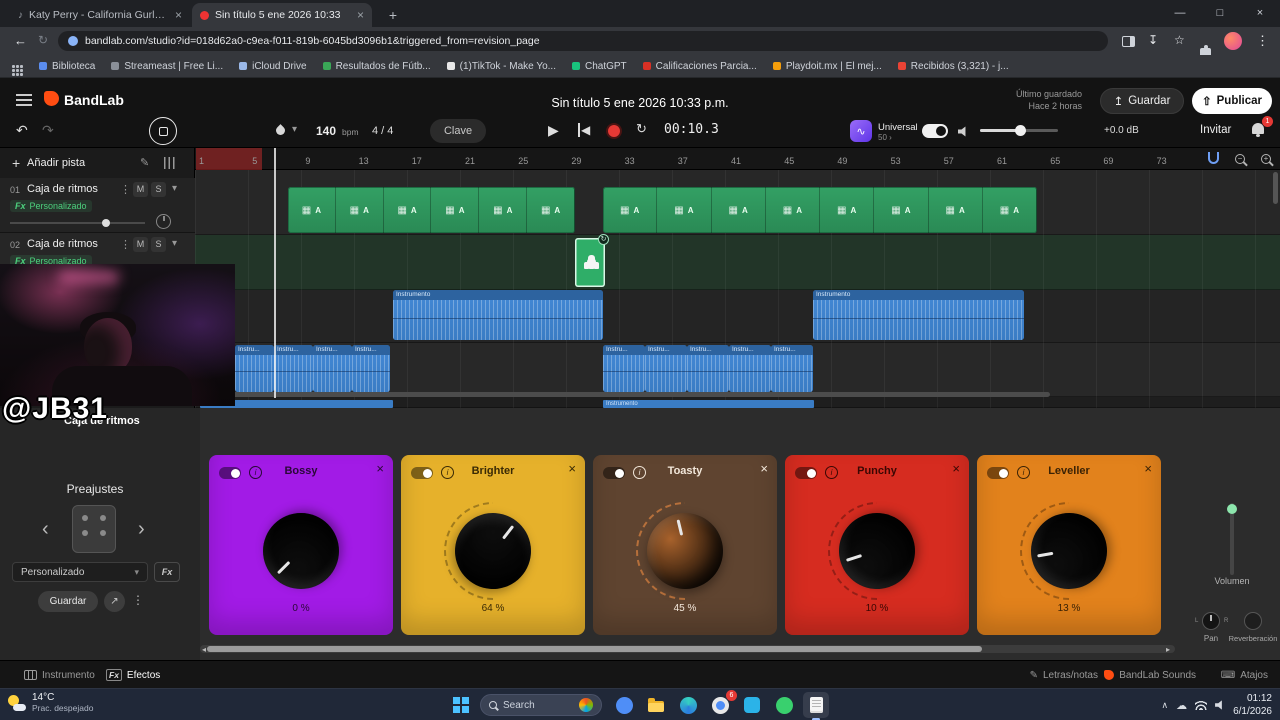 This screenshot has width=1280, height=720. I want to click on bookmark-item: iCloud Drive, so click(273, 66).